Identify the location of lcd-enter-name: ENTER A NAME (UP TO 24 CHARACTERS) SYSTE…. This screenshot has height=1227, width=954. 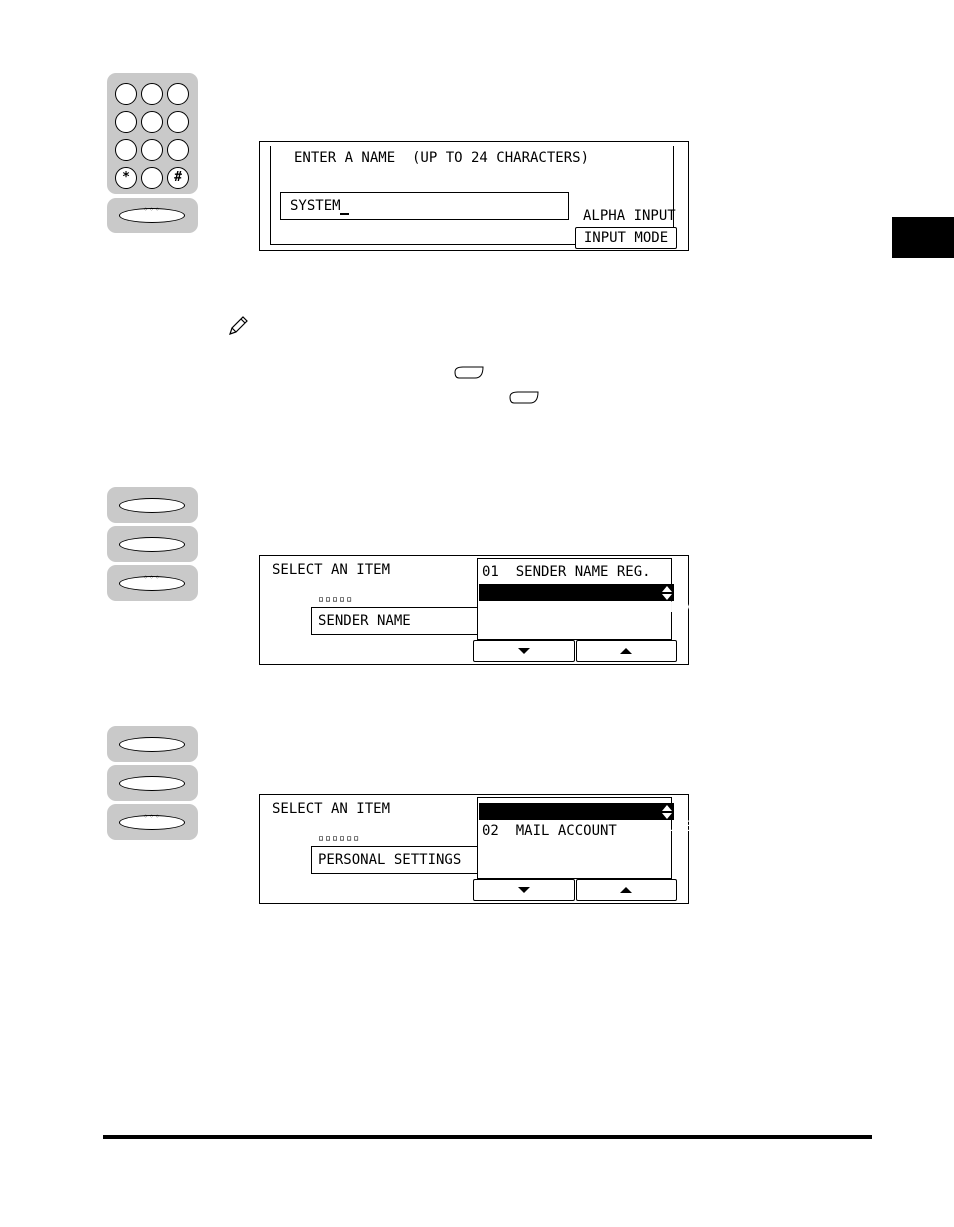
(474, 196).